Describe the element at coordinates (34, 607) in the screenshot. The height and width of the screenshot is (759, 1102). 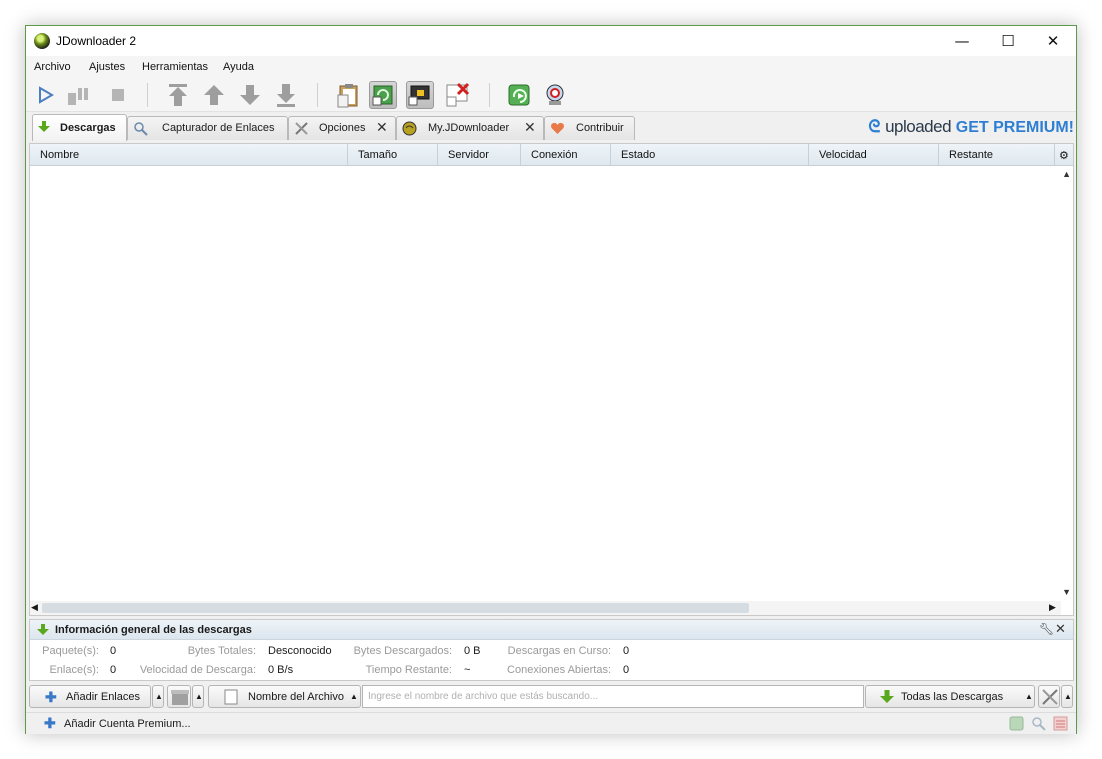
I see `scroll-left-arrow-icon: ◀` at that location.